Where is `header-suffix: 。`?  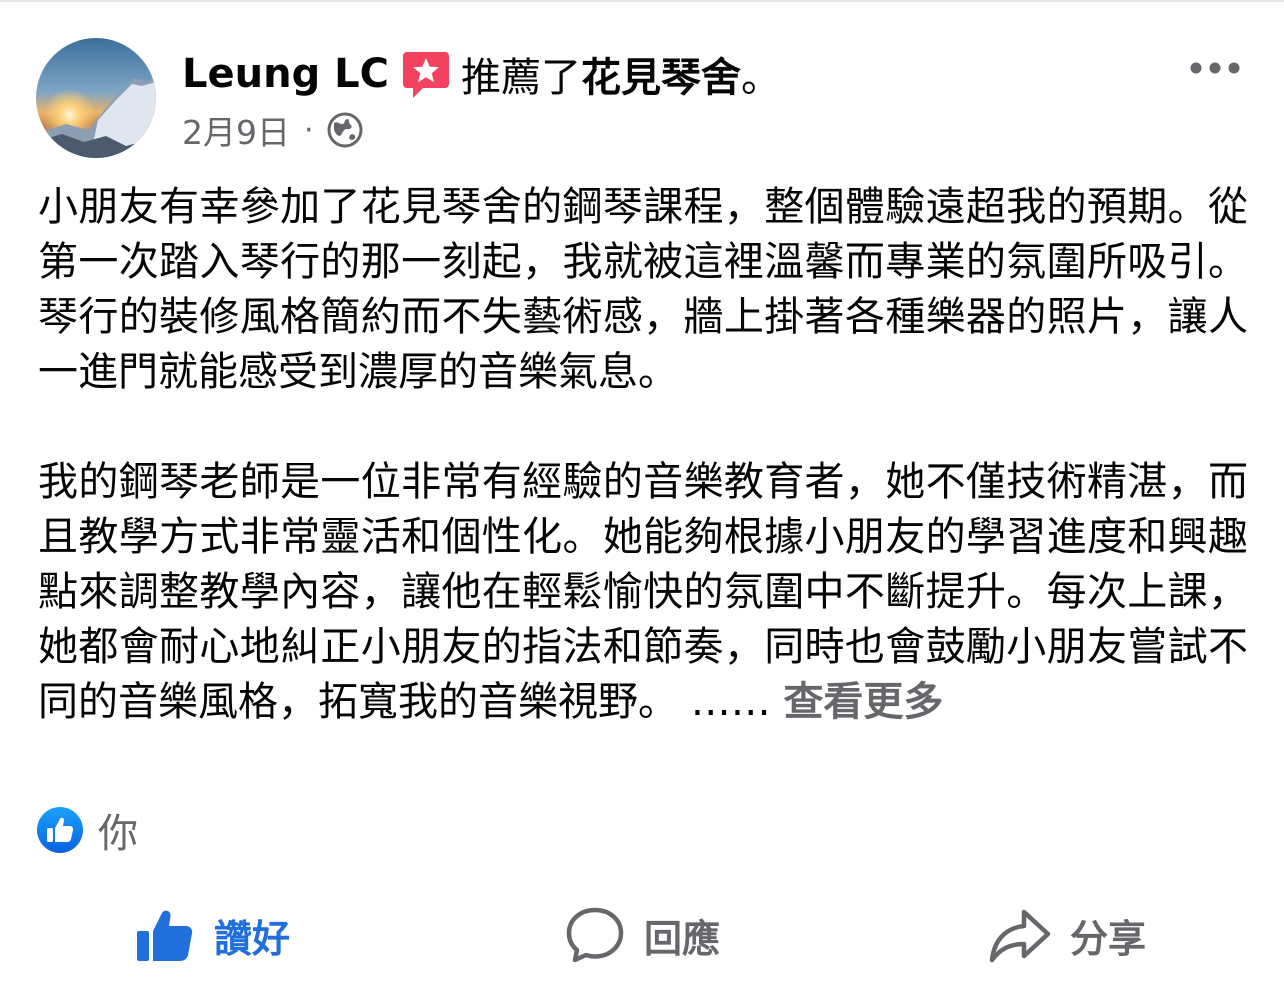
header-suffix: 。 is located at coordinates (760, 78).